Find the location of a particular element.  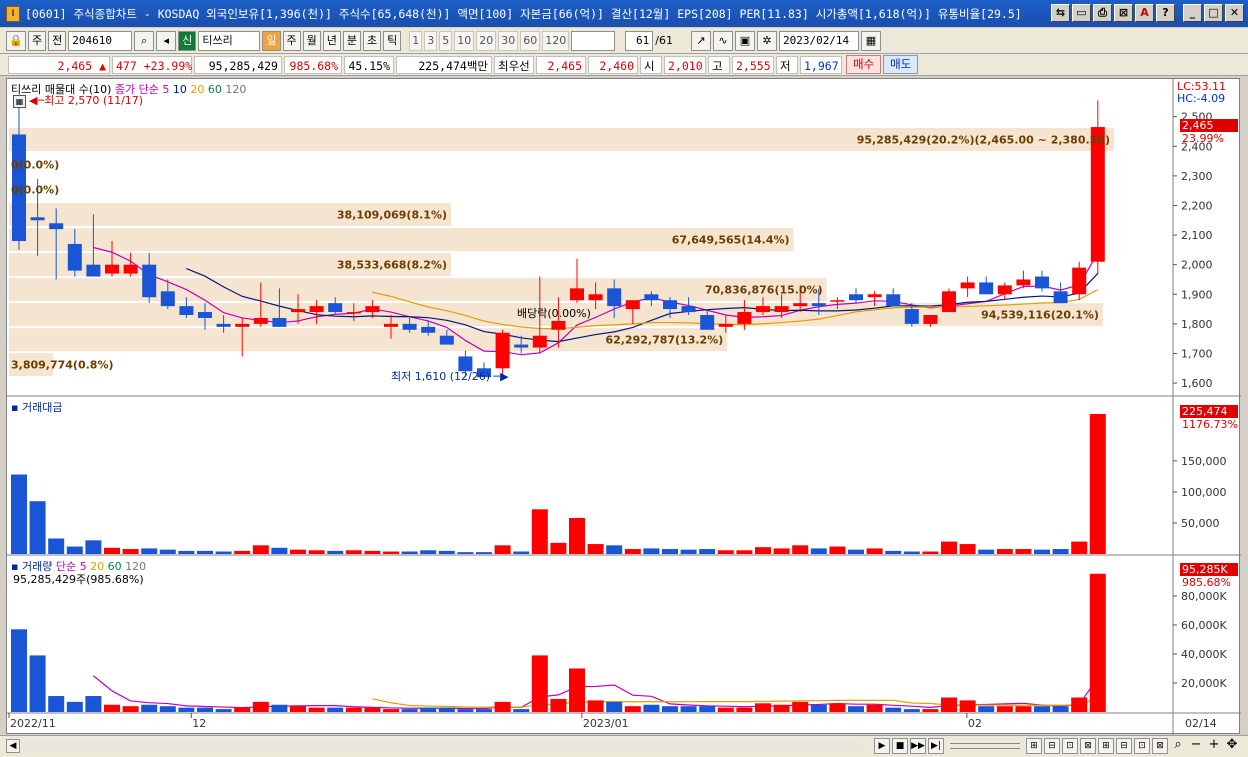

interval-week: 주 is located at coordinates (291, 40).